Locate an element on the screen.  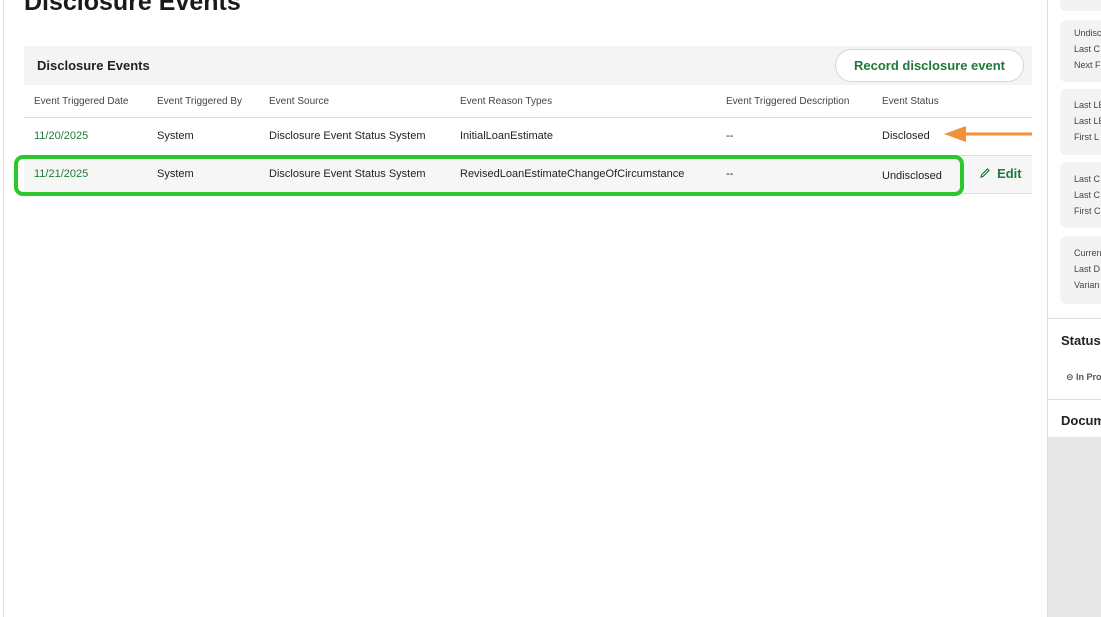
card-line: Next F is located at coordinates (1087, 65).